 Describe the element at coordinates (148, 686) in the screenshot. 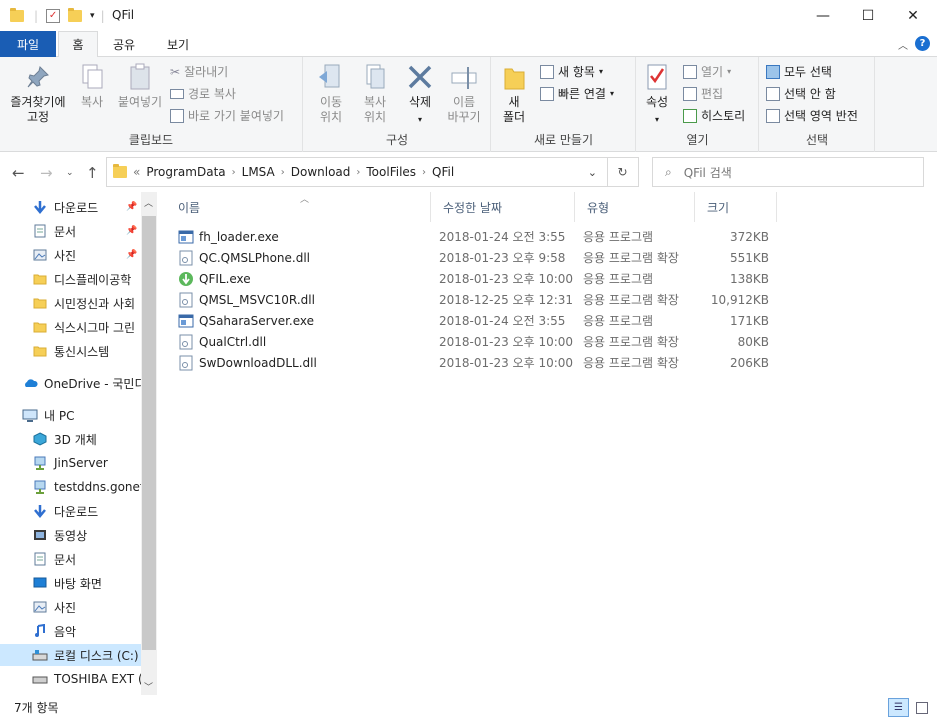

I see `scroll-down-arrow-icon: ﹀` at that location.